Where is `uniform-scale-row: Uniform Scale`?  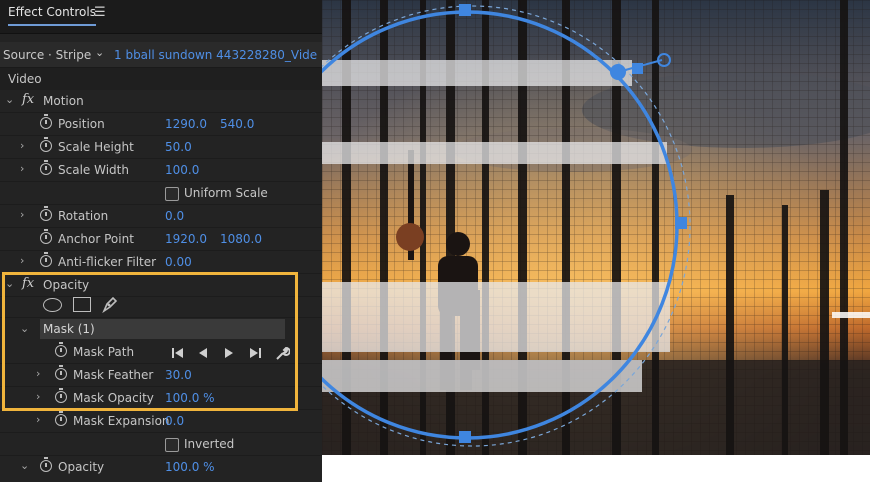 uniform-scale-row: Uniform Scale is located at coordinates (161, 193).